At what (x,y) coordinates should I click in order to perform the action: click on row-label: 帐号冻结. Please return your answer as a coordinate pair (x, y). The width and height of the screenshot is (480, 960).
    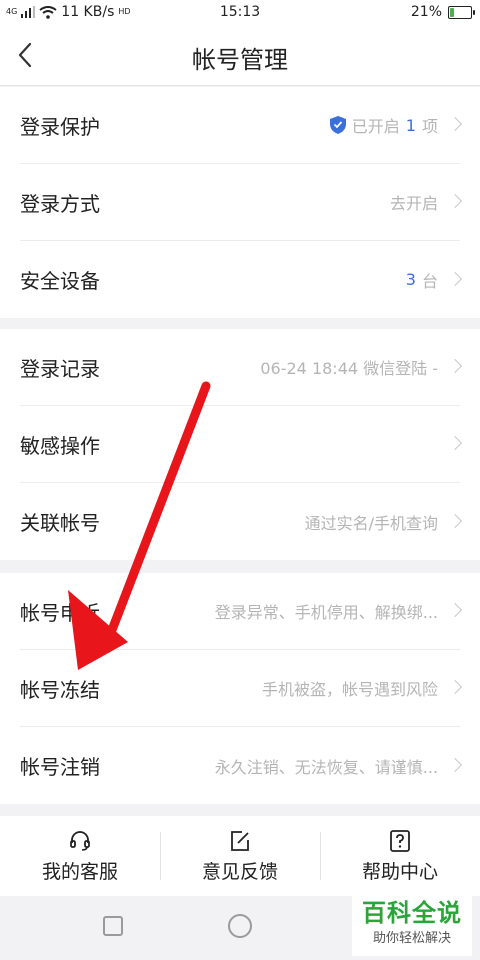
    Looking at the image, I should click on (60, 689).